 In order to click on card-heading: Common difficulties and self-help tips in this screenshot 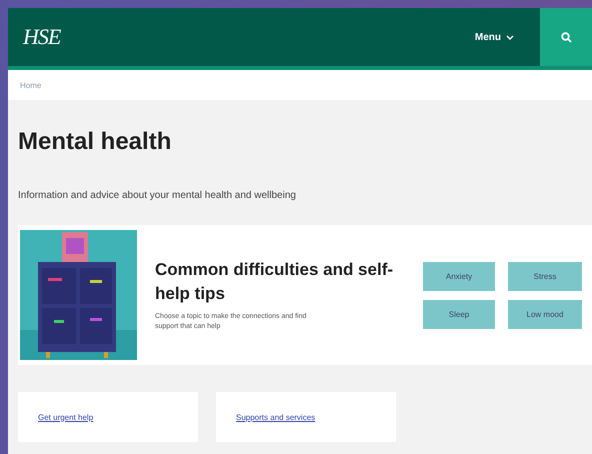, I will do `click(274, 282)`.